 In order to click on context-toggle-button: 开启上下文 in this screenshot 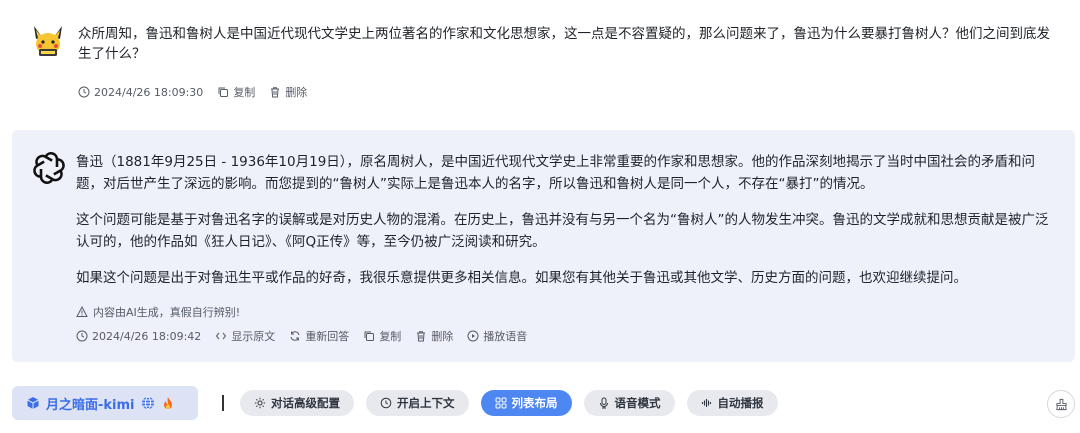, I will do `click(417, 403)`.